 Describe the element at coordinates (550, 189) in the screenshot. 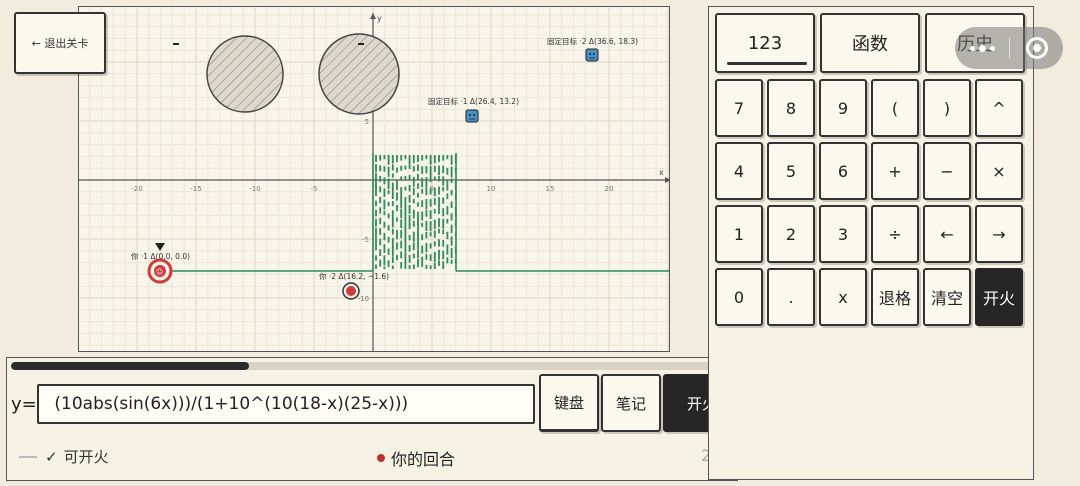

I see `x-tick-label: 15` at that location.